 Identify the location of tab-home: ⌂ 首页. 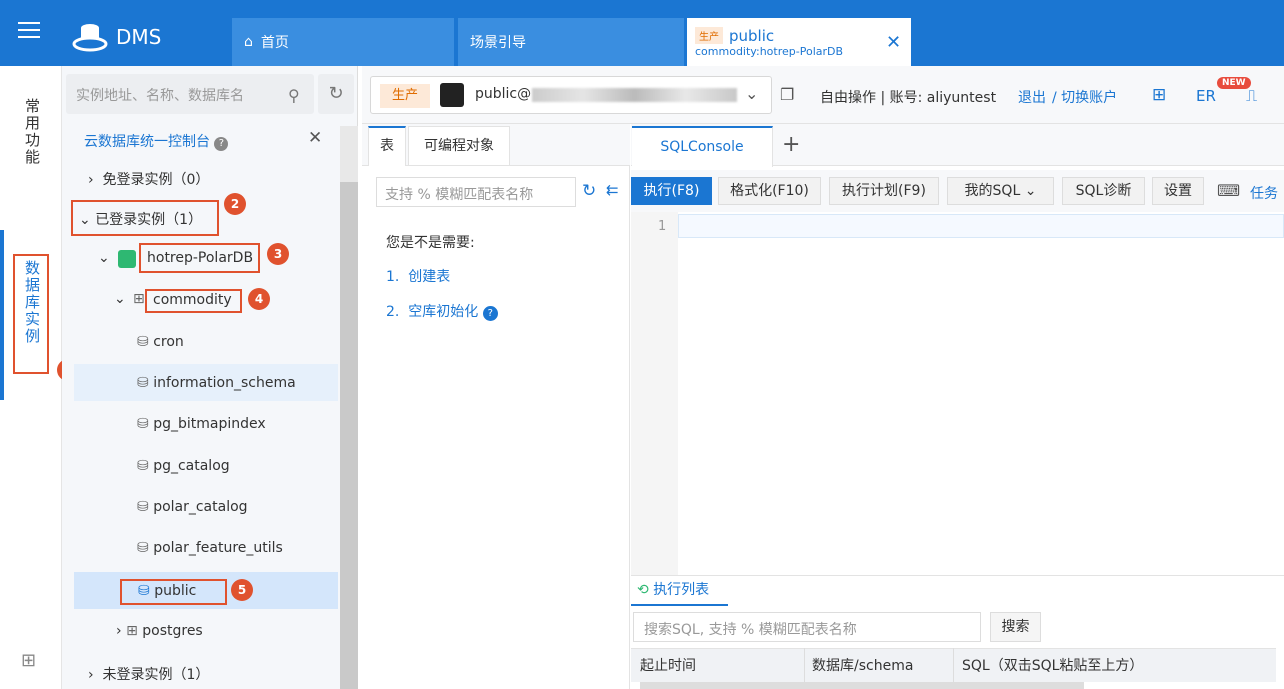
(343, 42).